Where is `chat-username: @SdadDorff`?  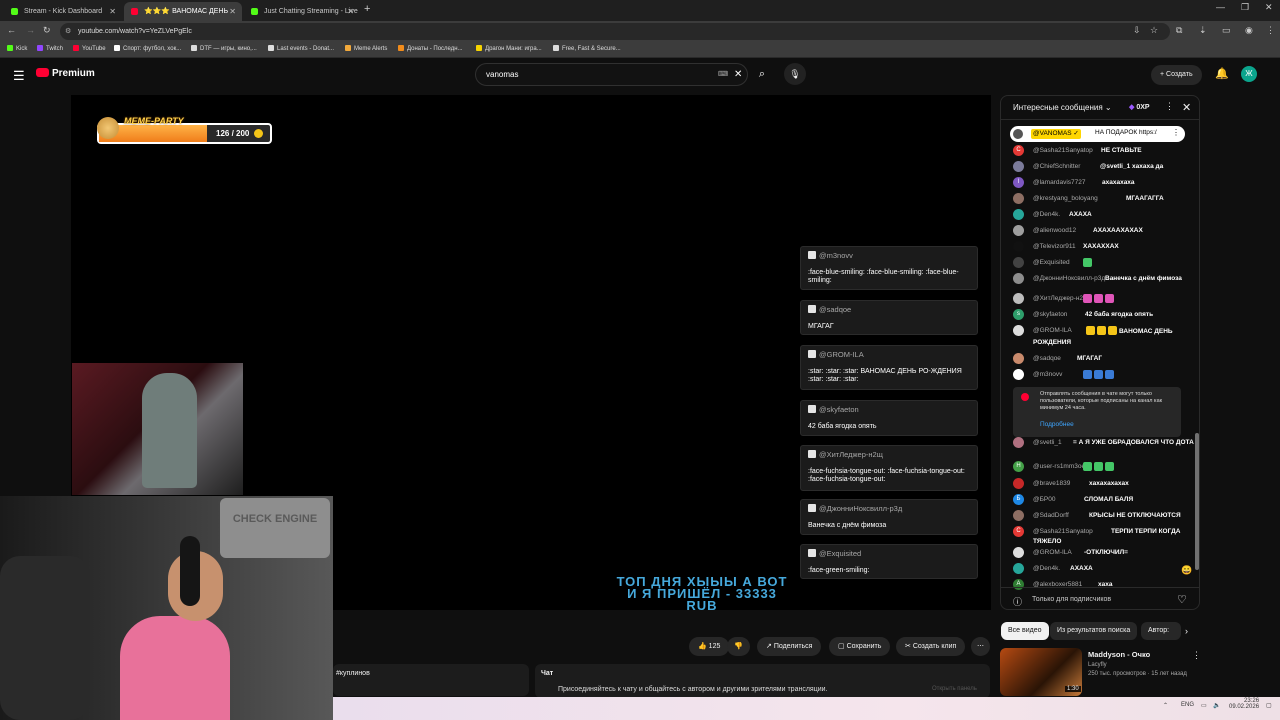 chat-username: @SdadDorff is located at coordinates (1051, 515).